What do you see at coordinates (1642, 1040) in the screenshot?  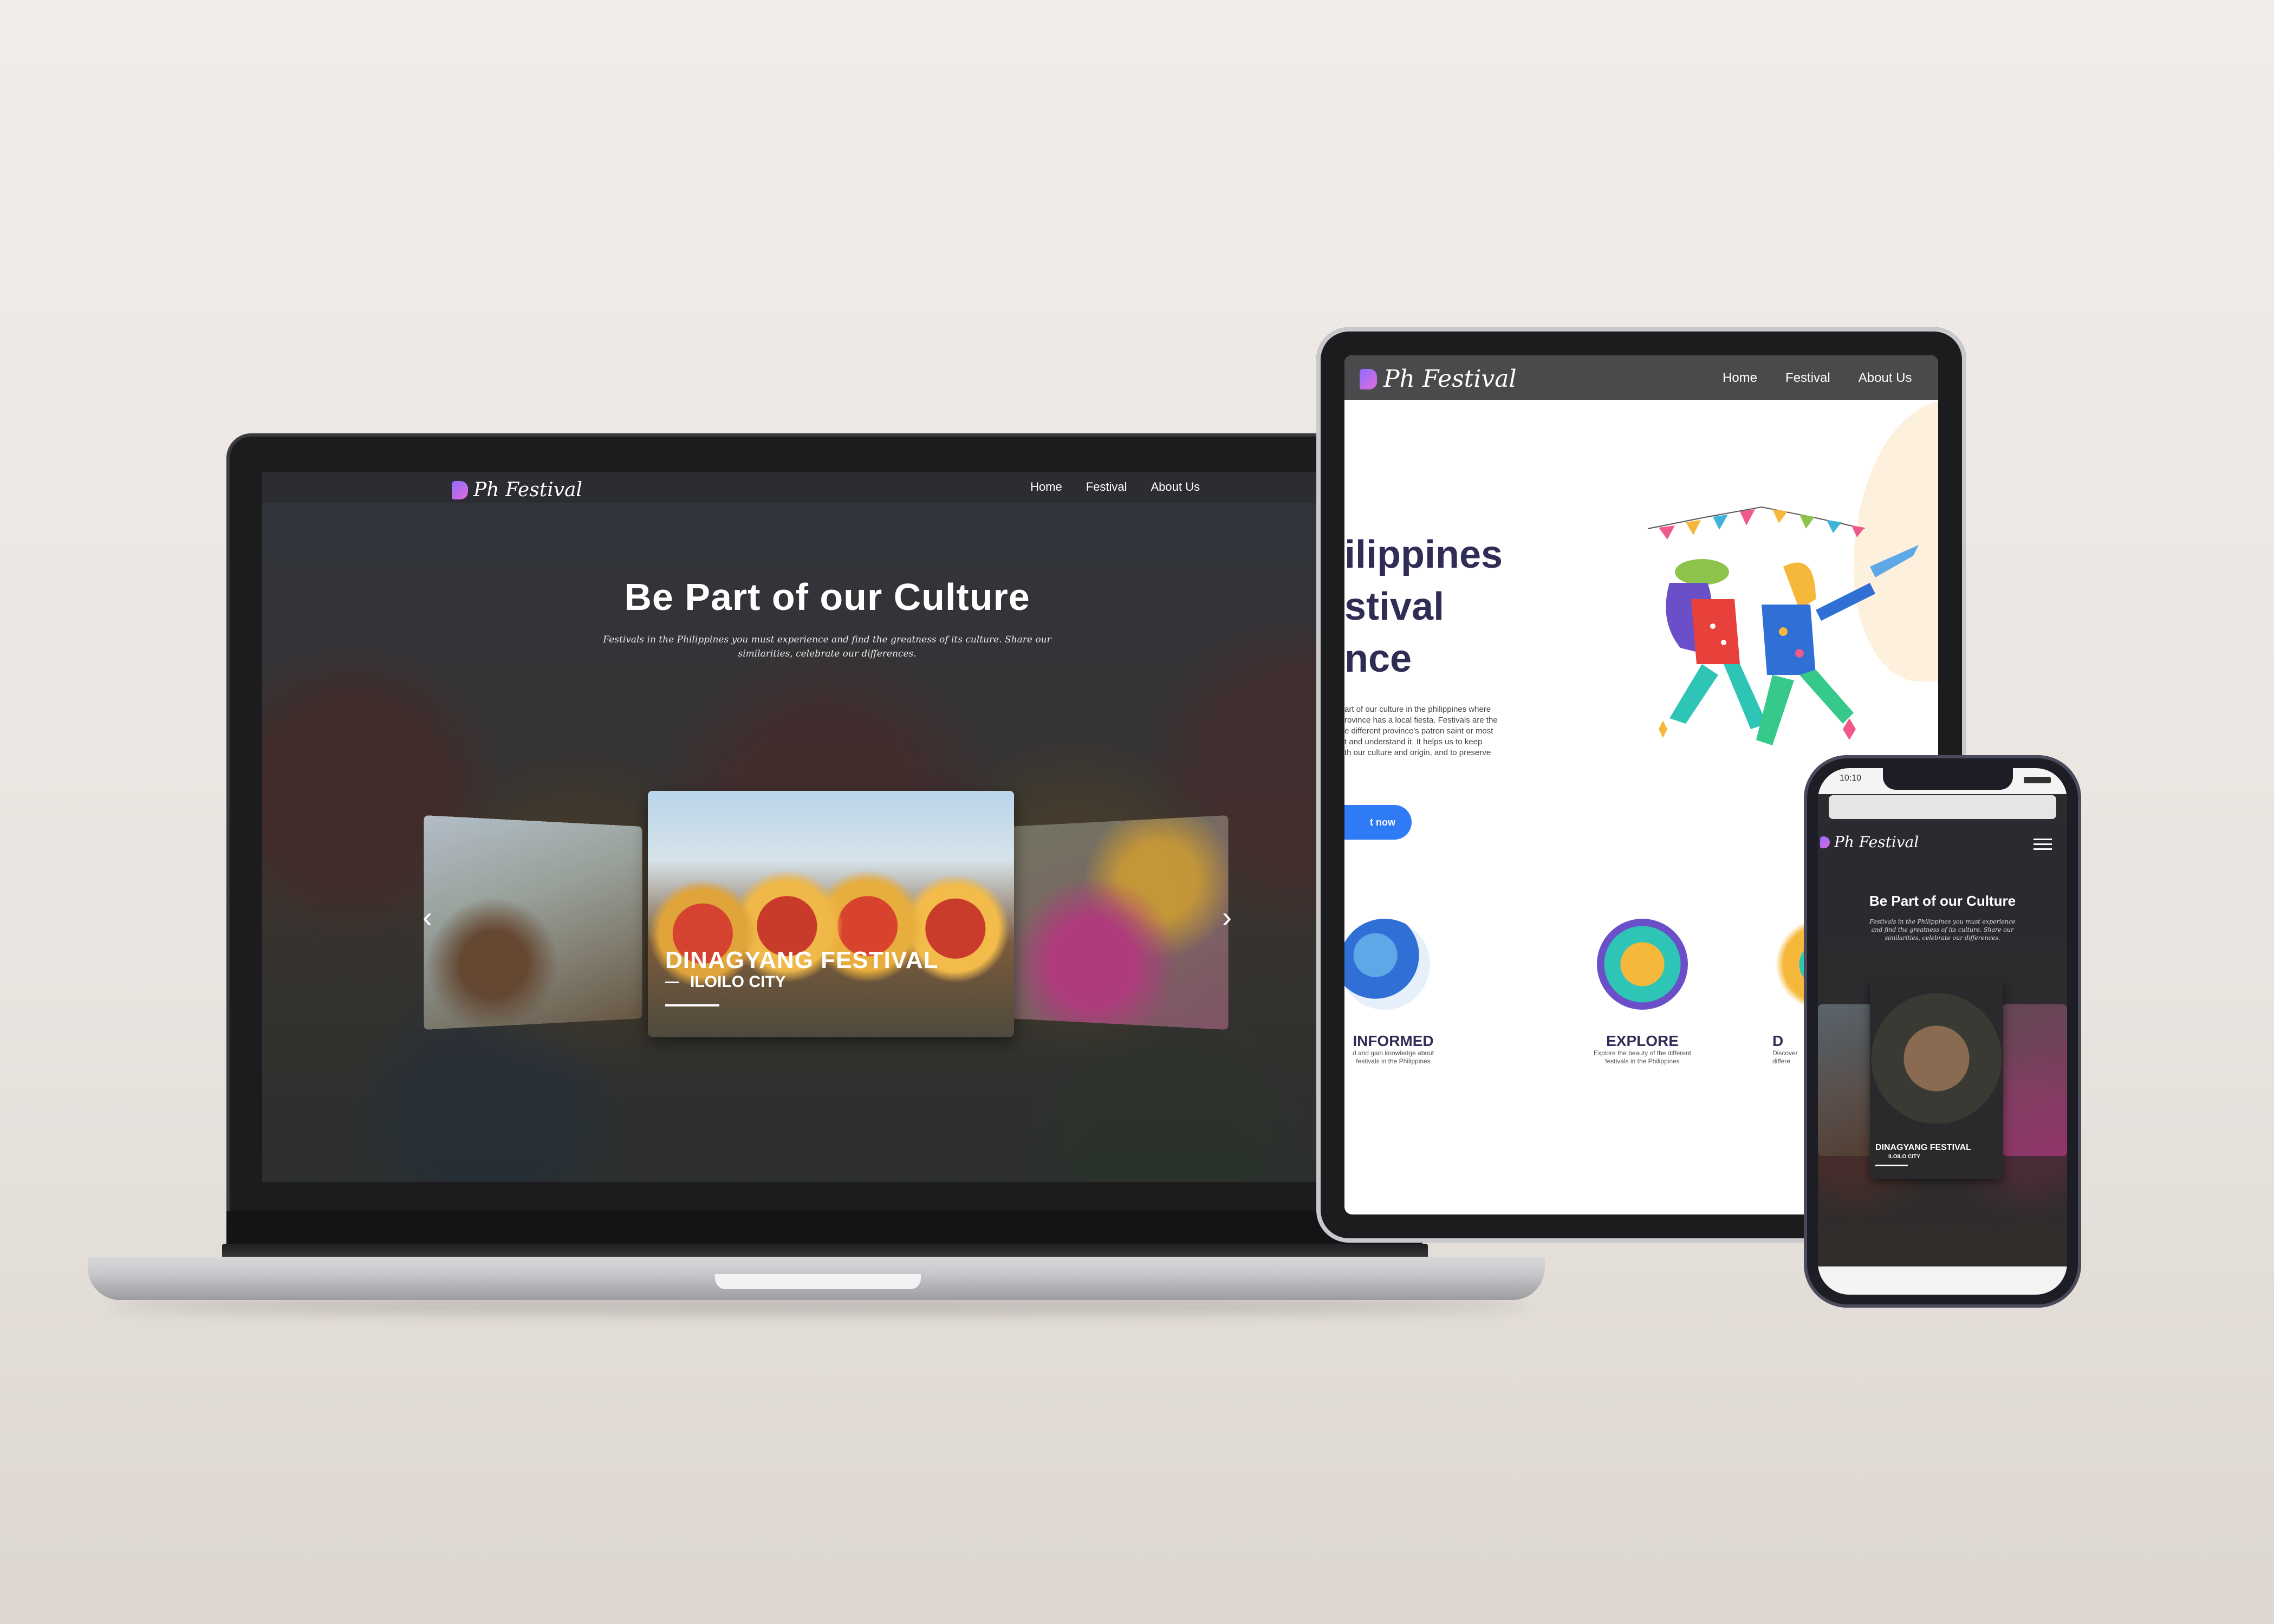 I see `explore-feature-title: EXPLORE` at bounding box center [1642, 1040].